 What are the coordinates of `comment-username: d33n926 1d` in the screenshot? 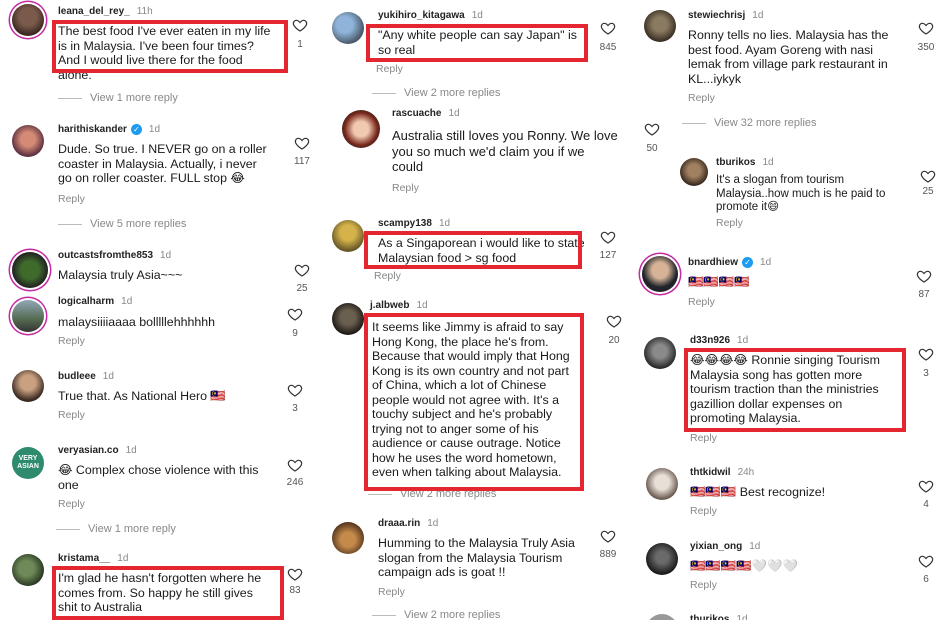 It's located at (719, 340).